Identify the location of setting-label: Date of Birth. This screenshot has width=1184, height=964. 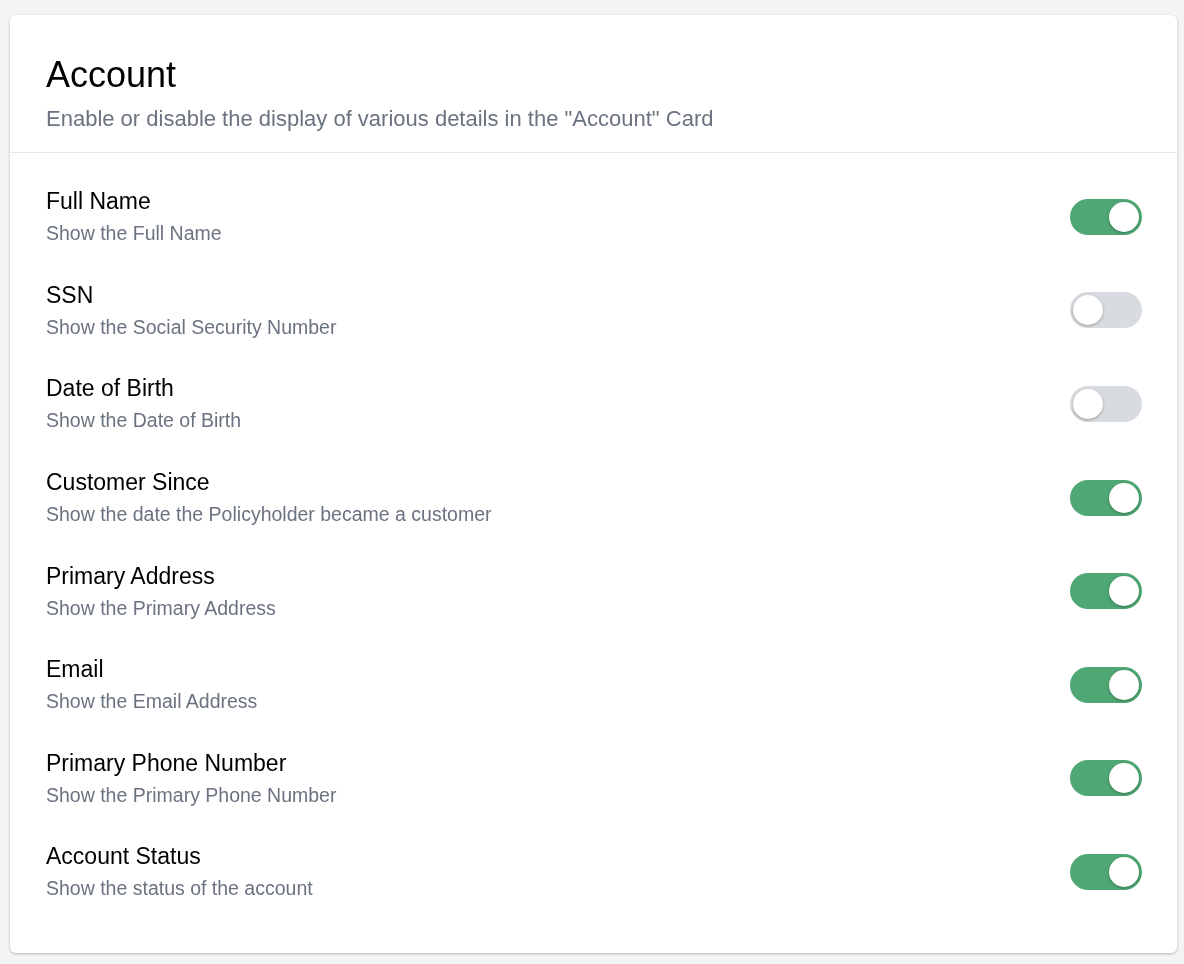
(110, 389).